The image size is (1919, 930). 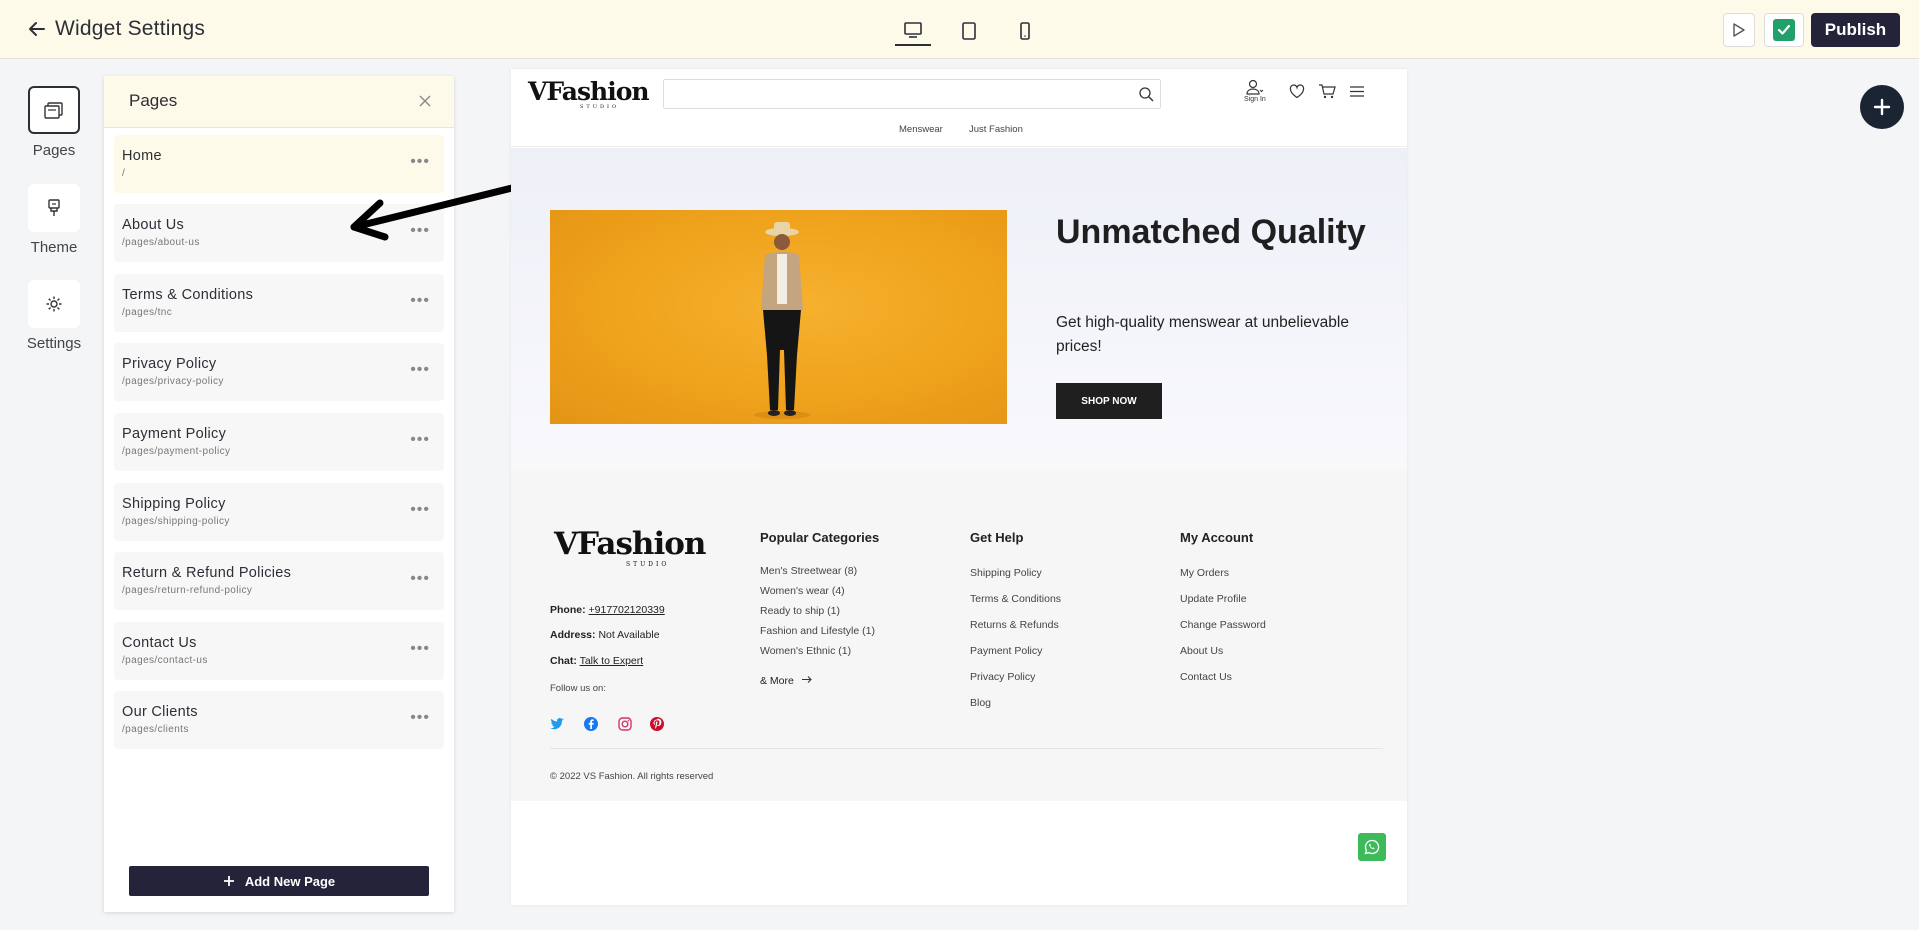 I want to click on page-title: Widget Settings, so click(x=130, y=28).